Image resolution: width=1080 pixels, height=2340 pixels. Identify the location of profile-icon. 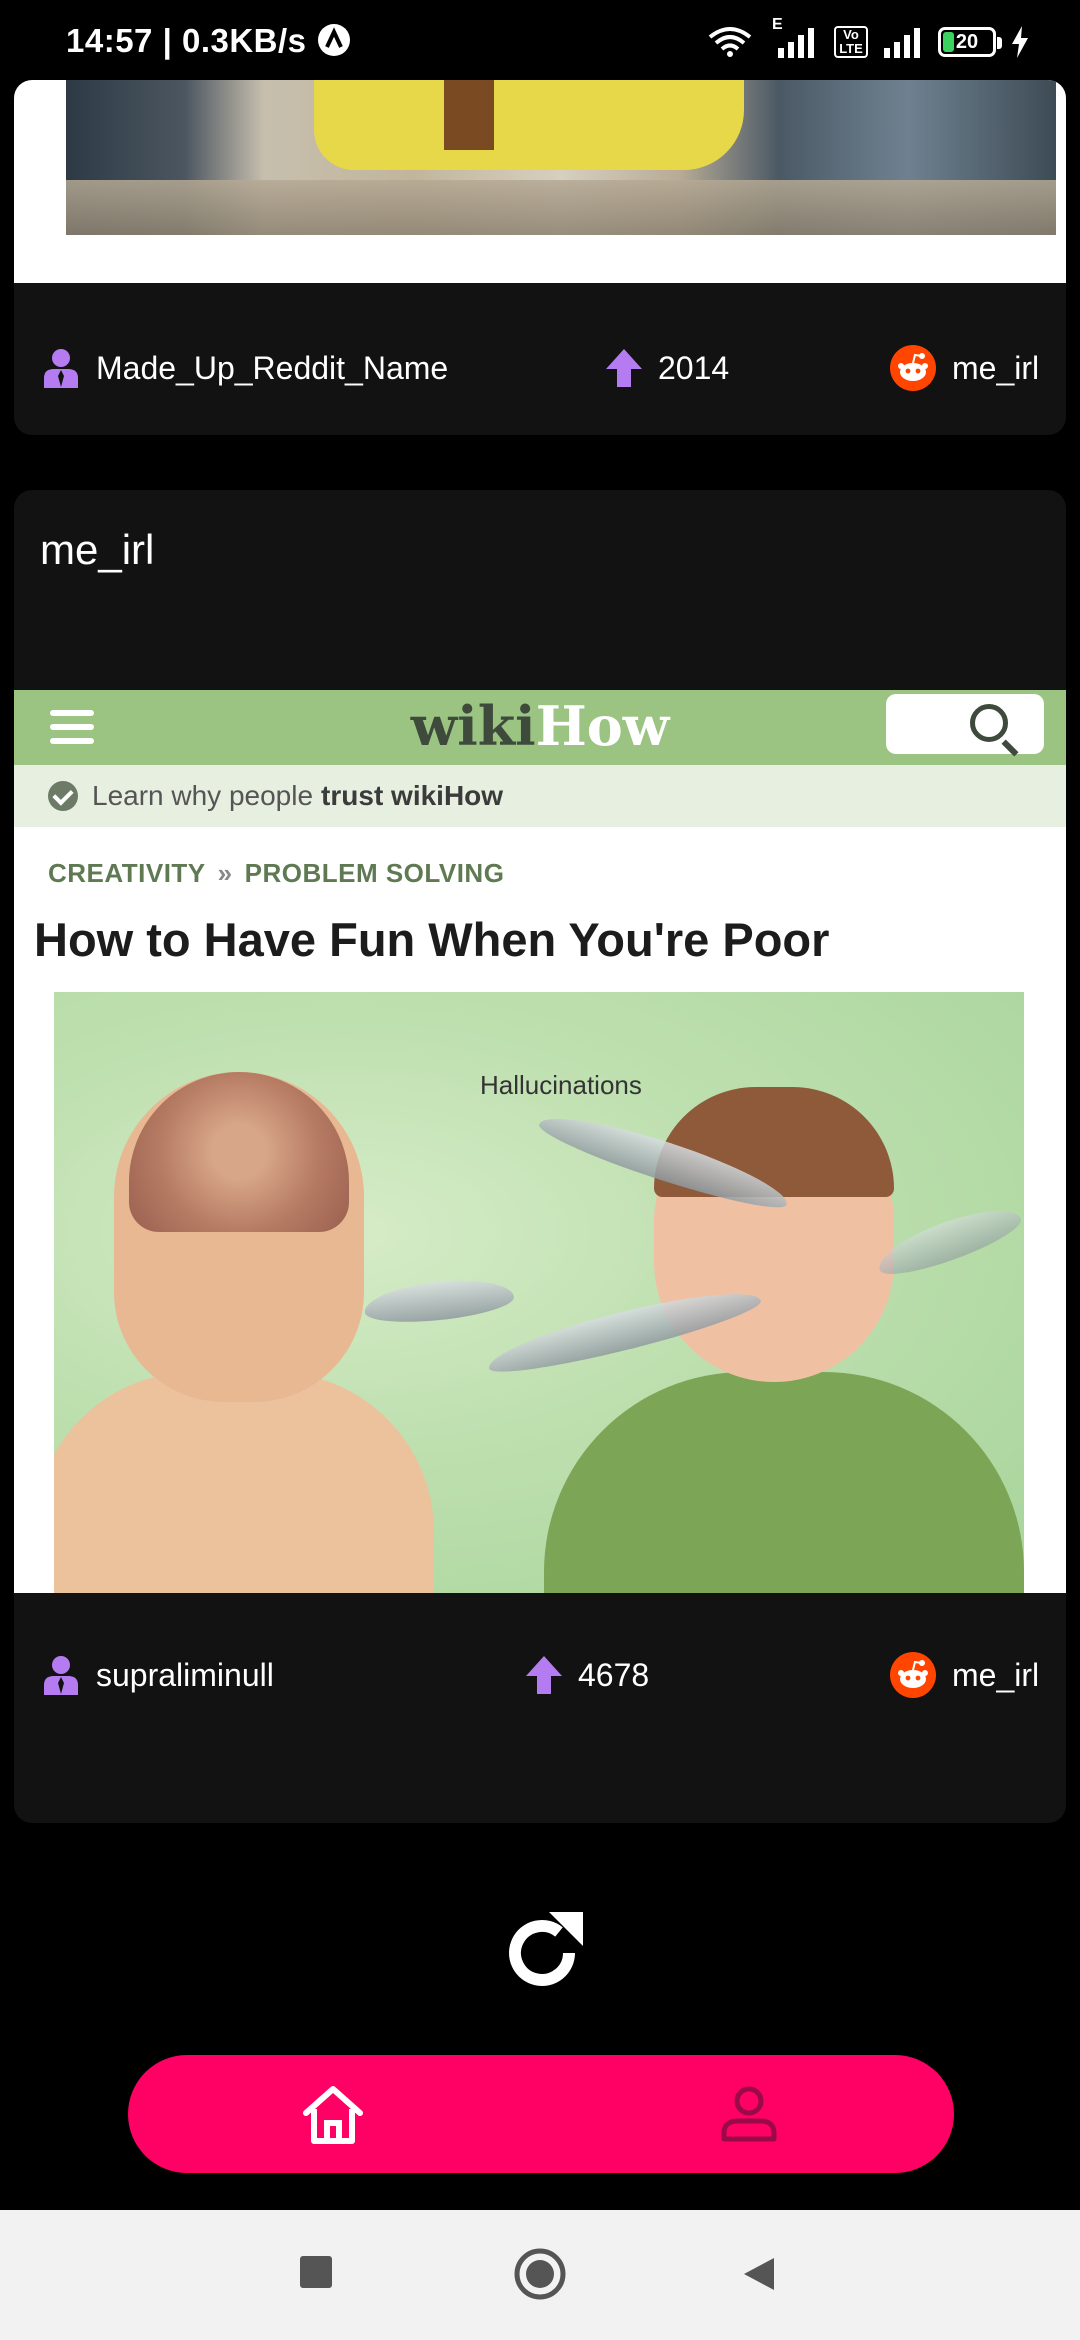
(749, 2114).